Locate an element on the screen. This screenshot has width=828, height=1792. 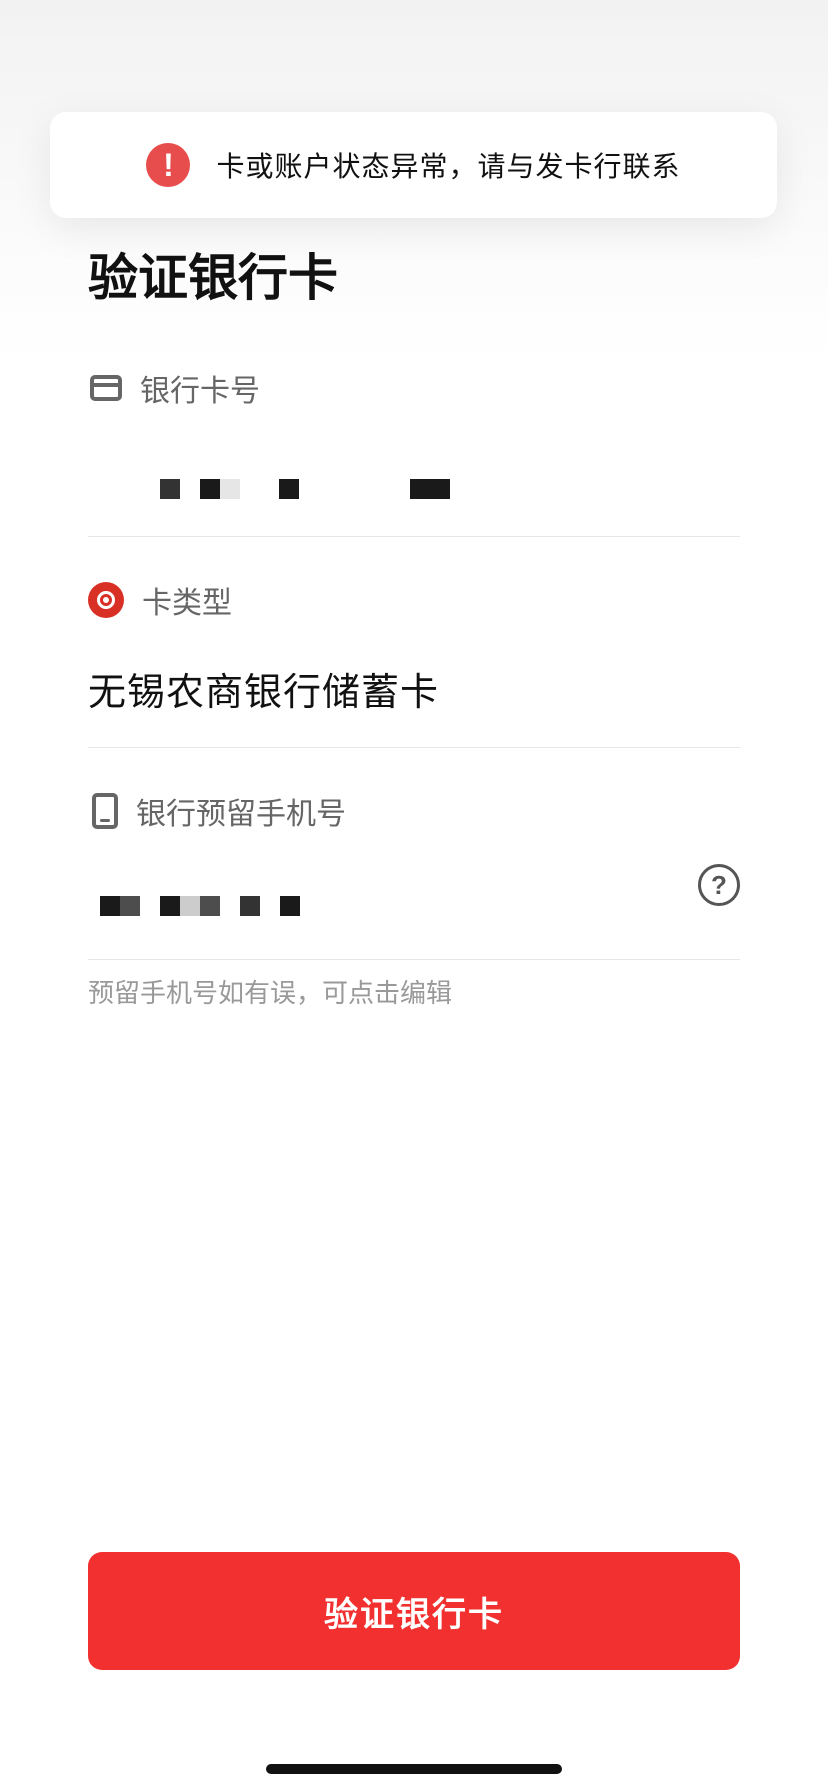
phone-divider is located at coordinates (414, 959).